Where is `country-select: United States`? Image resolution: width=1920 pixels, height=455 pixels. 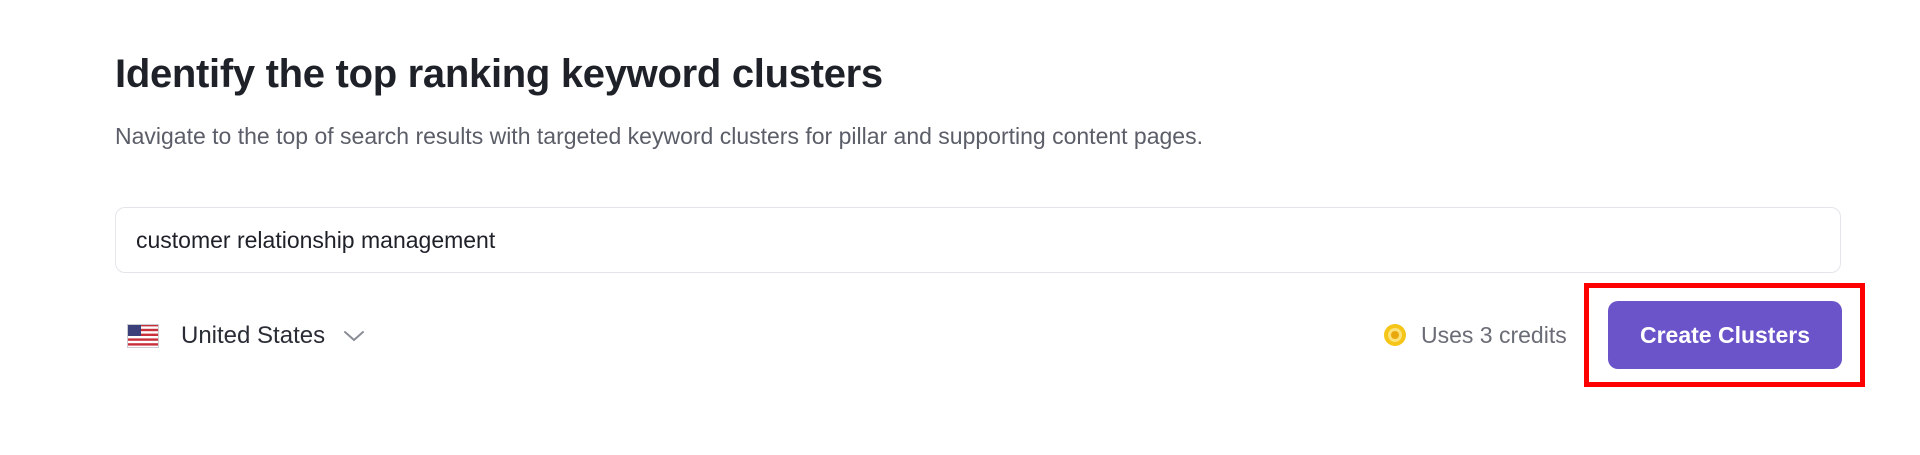 country-select: United States is located at coordinates (246, 336).